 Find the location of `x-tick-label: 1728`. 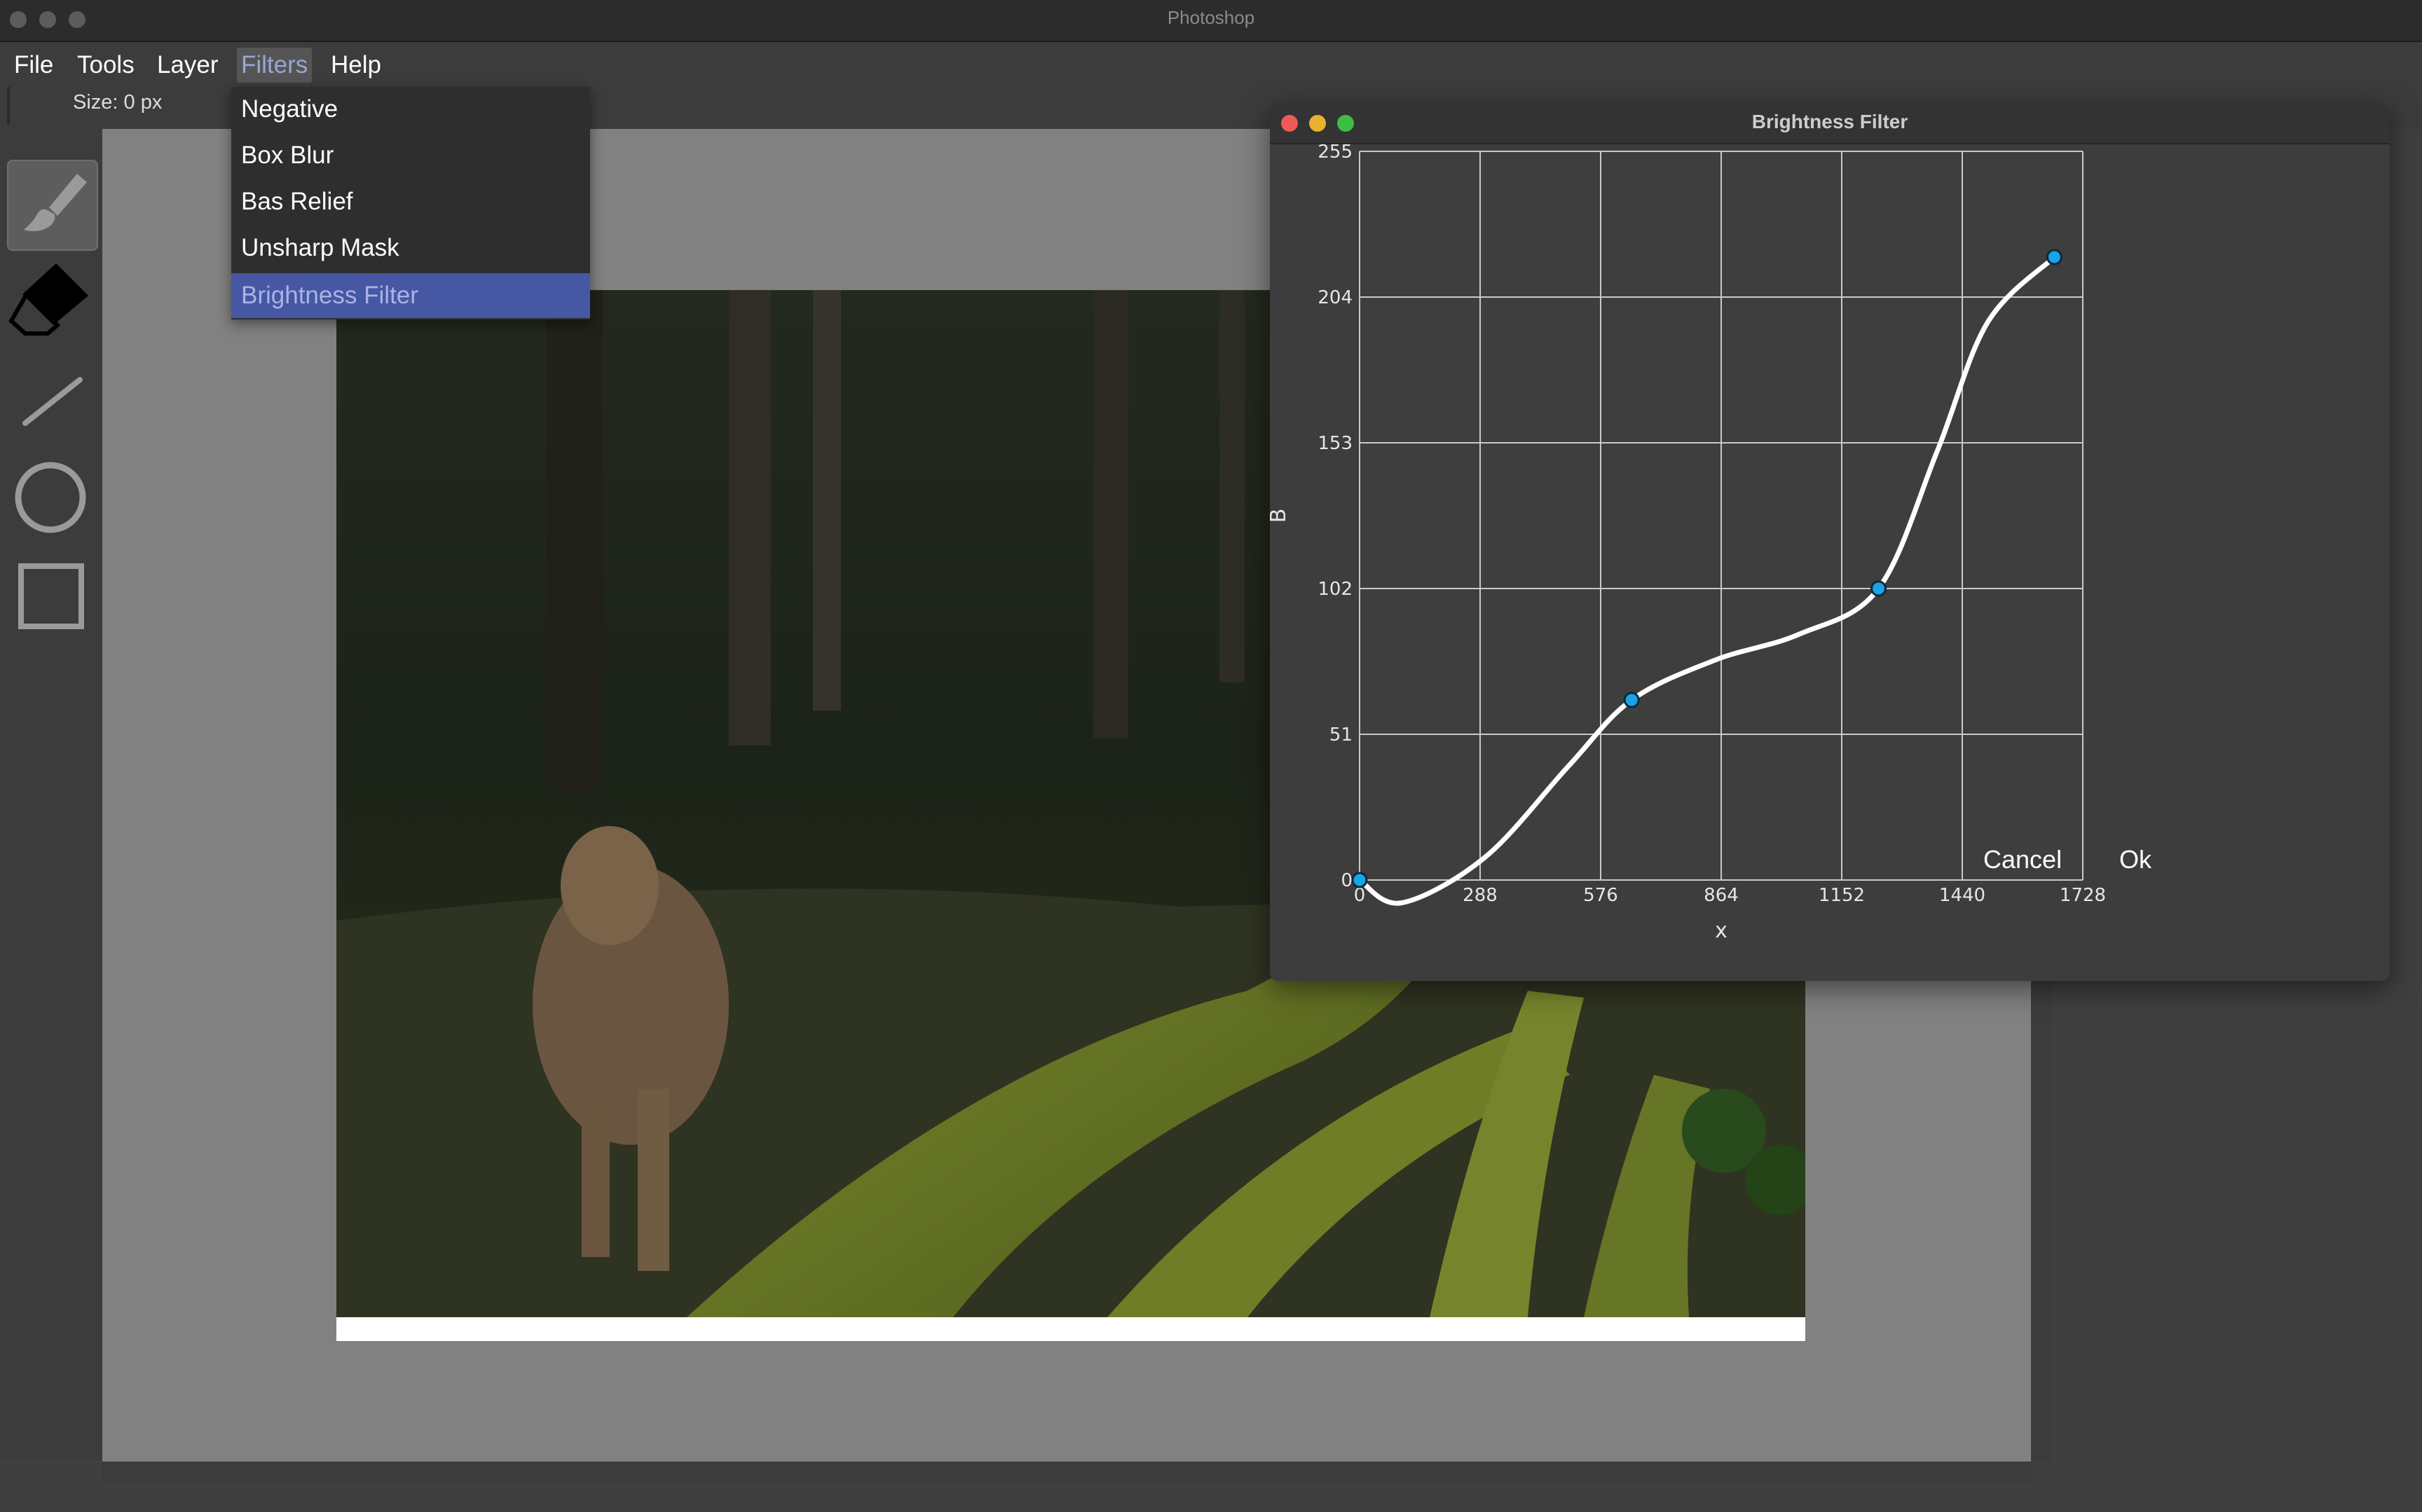

x-tick-label: 1728 is located at coordinates (2083, 895).